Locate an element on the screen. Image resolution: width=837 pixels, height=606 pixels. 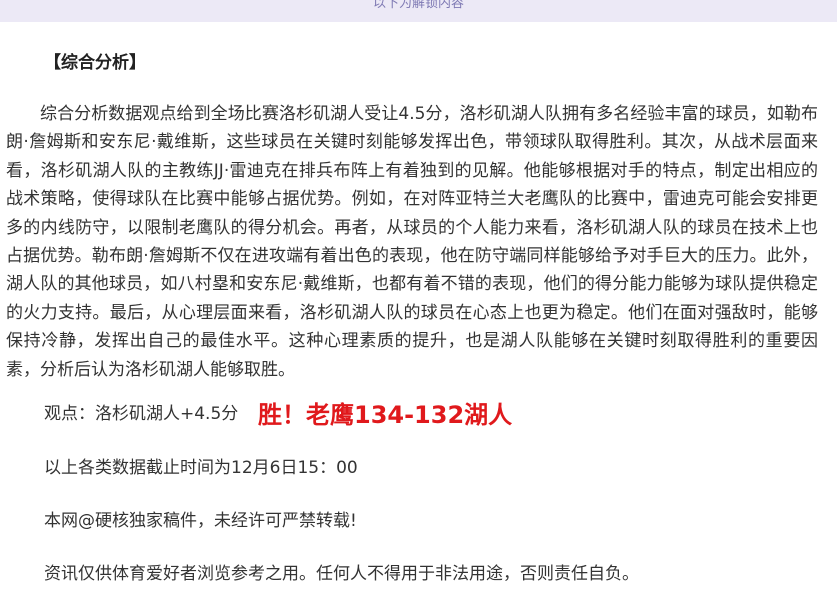
unlock-banner: 以下为解锁内容 is located at coordinates (418, 11).